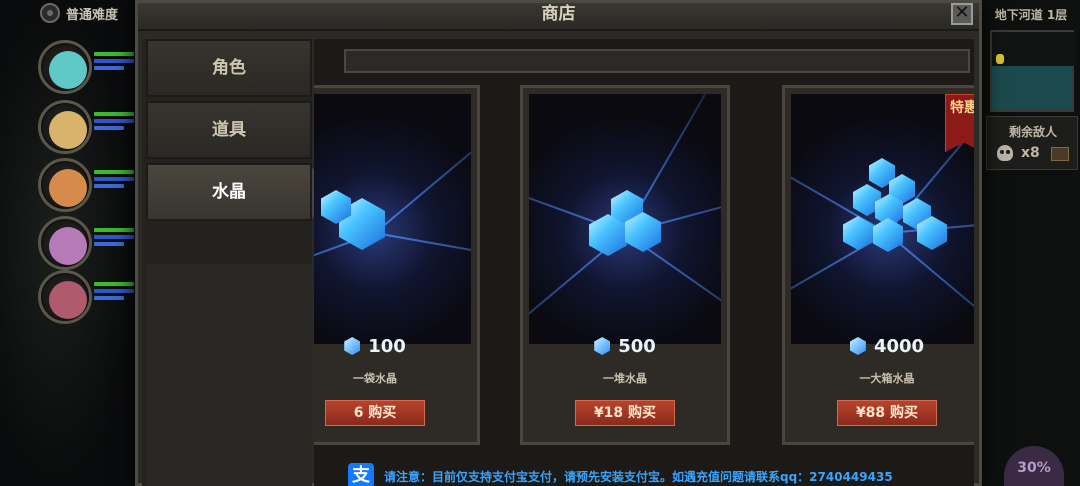  Describe the element at coordinates (361, 474) in the screenshot. I see `alipay-icon: 支` at that location.